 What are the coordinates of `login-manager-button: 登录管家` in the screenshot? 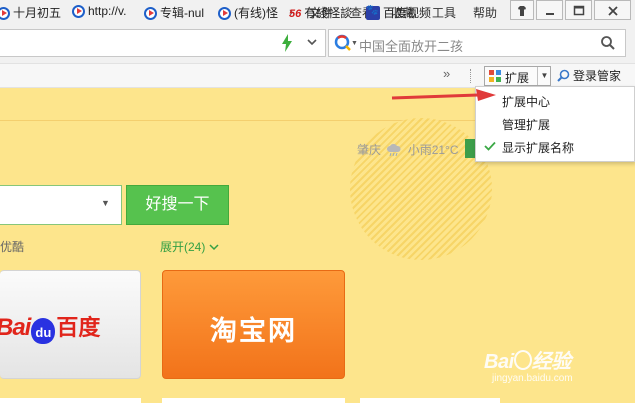 It's located at (589, 75).